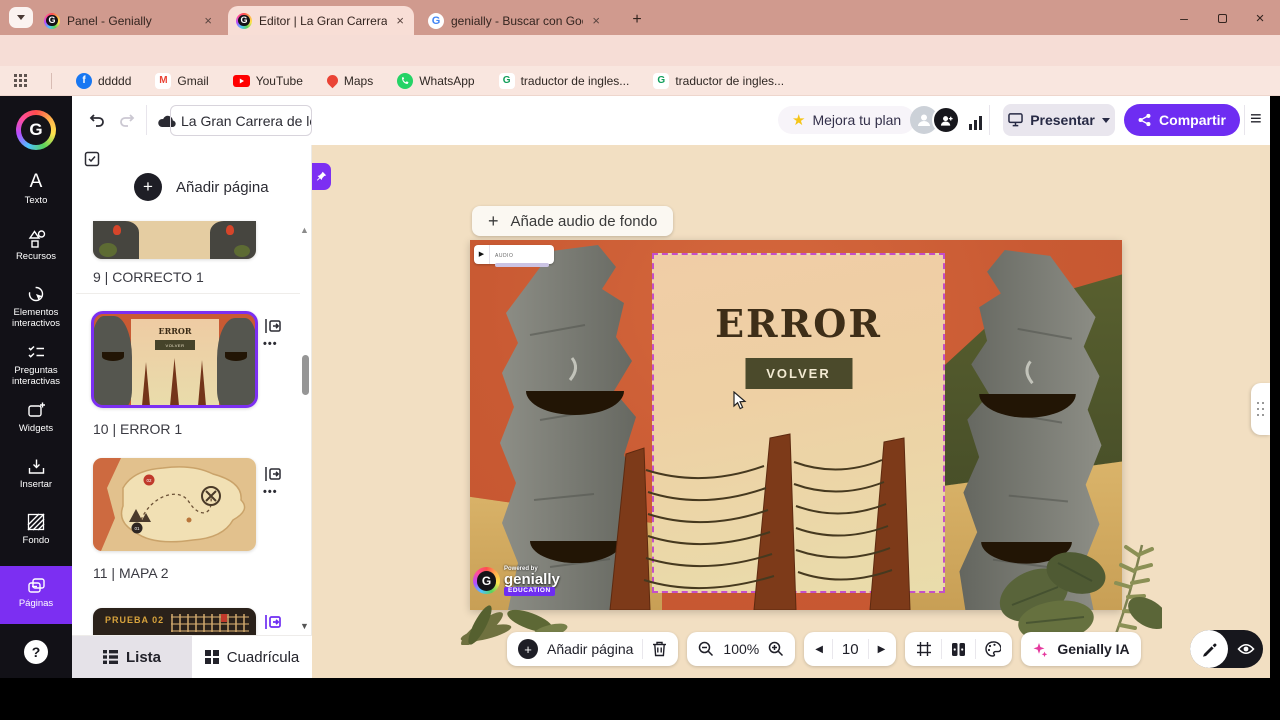 This screenshot has width=1280, height=720. I want to click on sidebar-item-fondo: Fondo, so click(36, 529).